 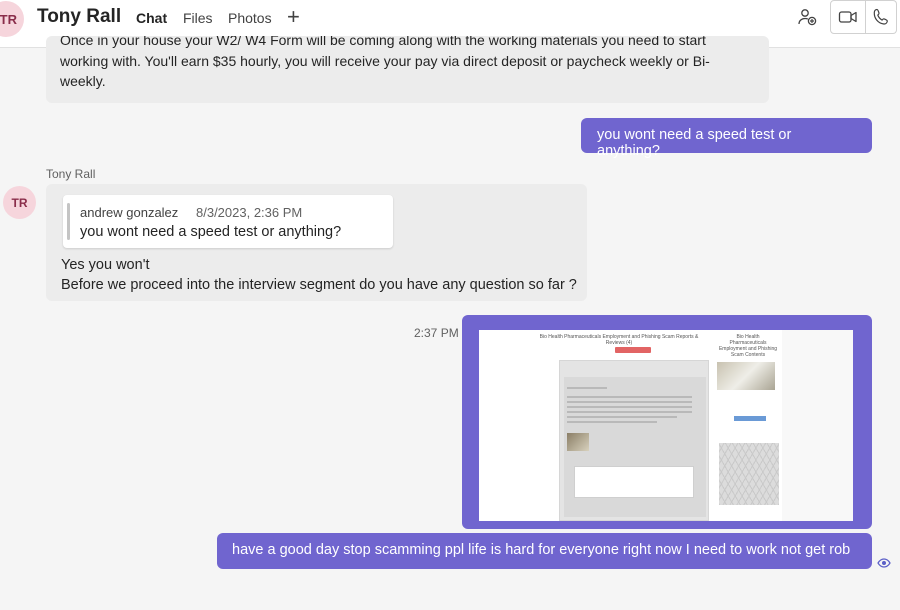 I want to click on message-timestamp: 2:37 PM, so click(x=436, y=333).